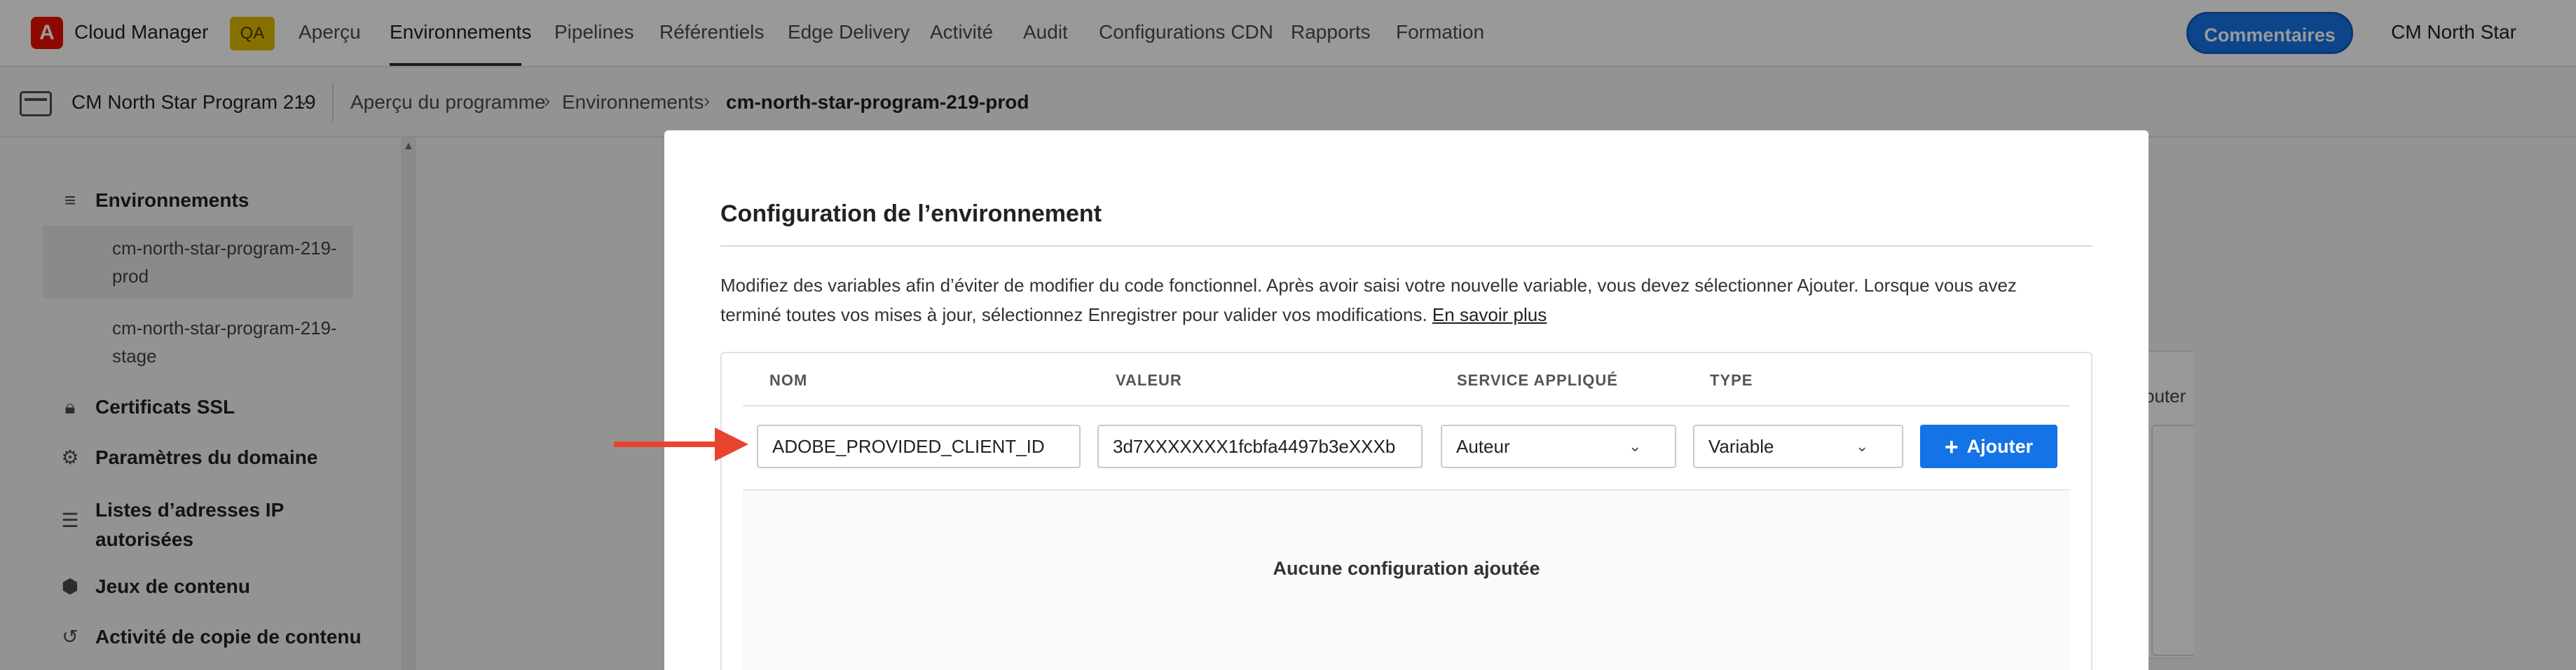  I want to click on empty-state-panel: Aucune configuration ajoutée, so click(1406, 580).